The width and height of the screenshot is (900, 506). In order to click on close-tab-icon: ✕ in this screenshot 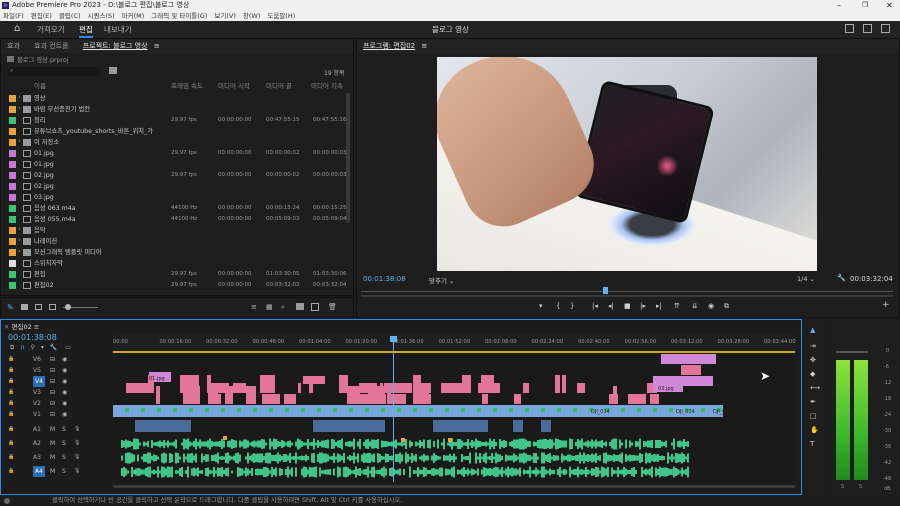, I will do `click(6, 327)`.